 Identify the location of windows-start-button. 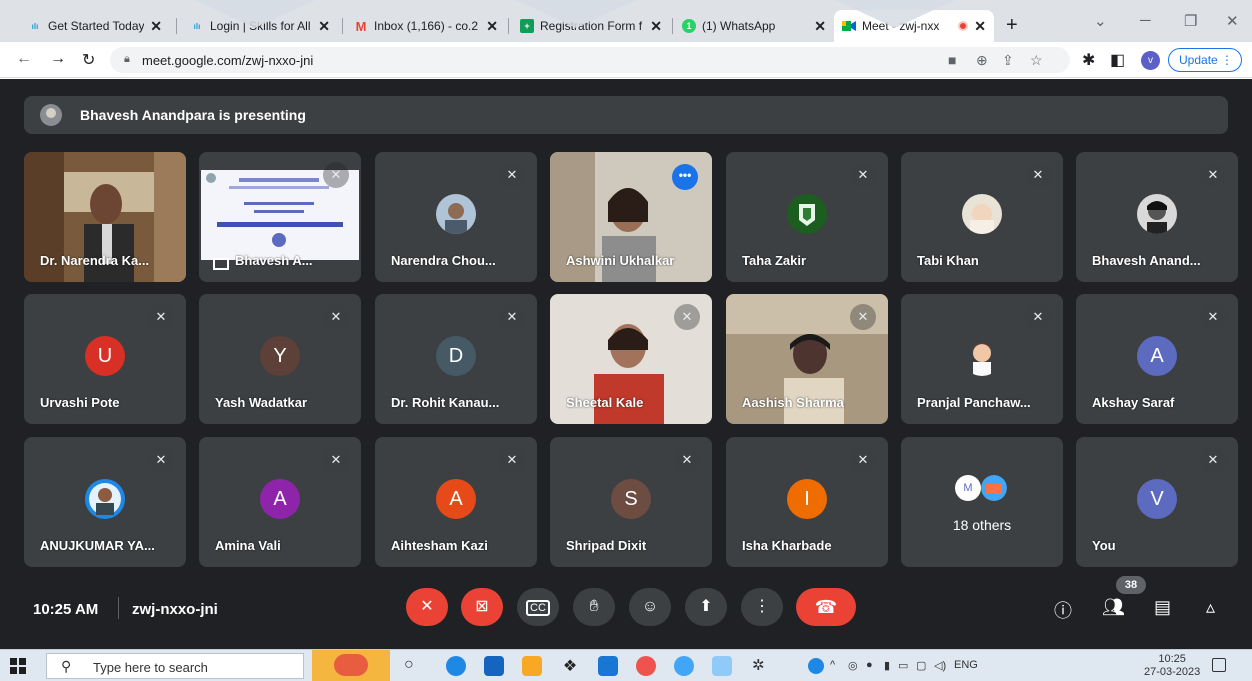
(18, 666).